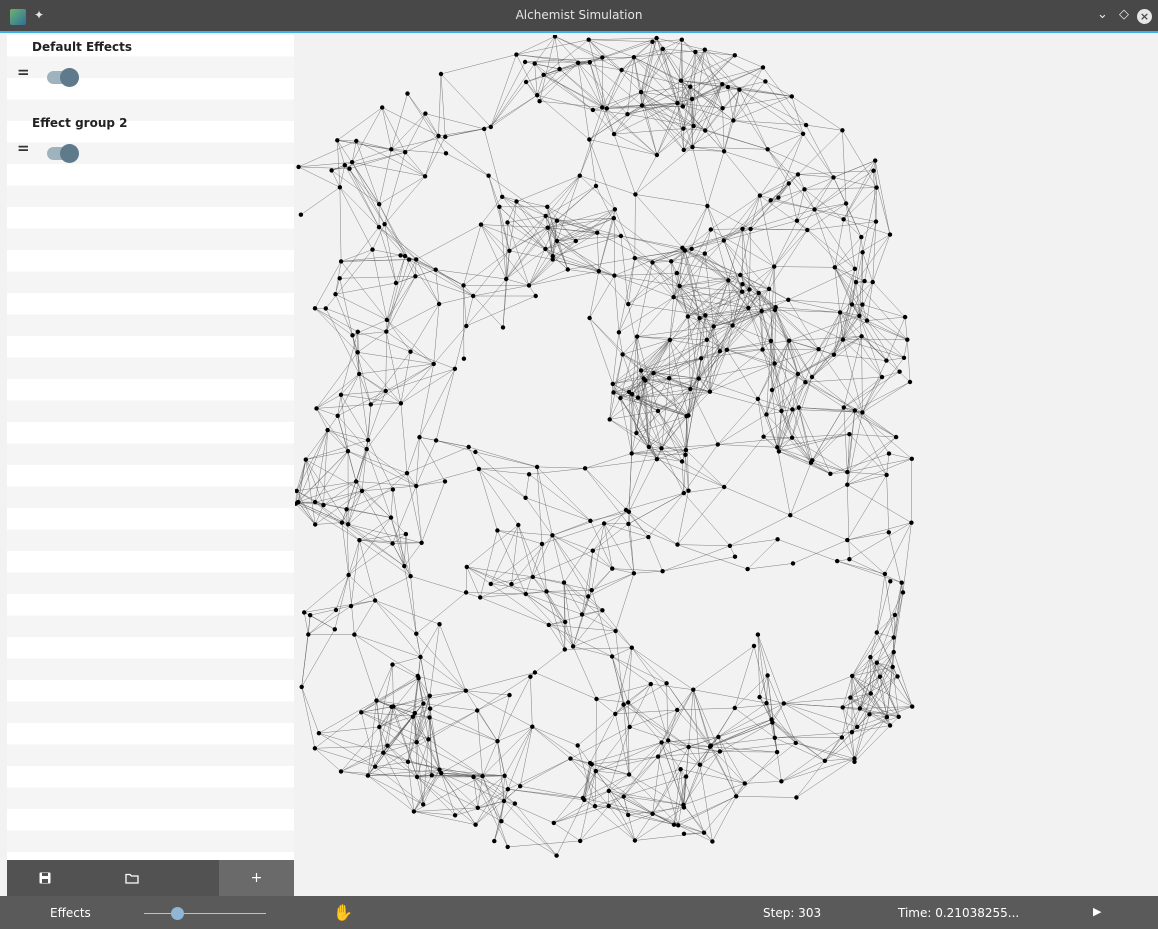 The height and width of the screenshot is (929, 1158). I want to click on chevron-down-icon: ⌄, so click(1102, 14).